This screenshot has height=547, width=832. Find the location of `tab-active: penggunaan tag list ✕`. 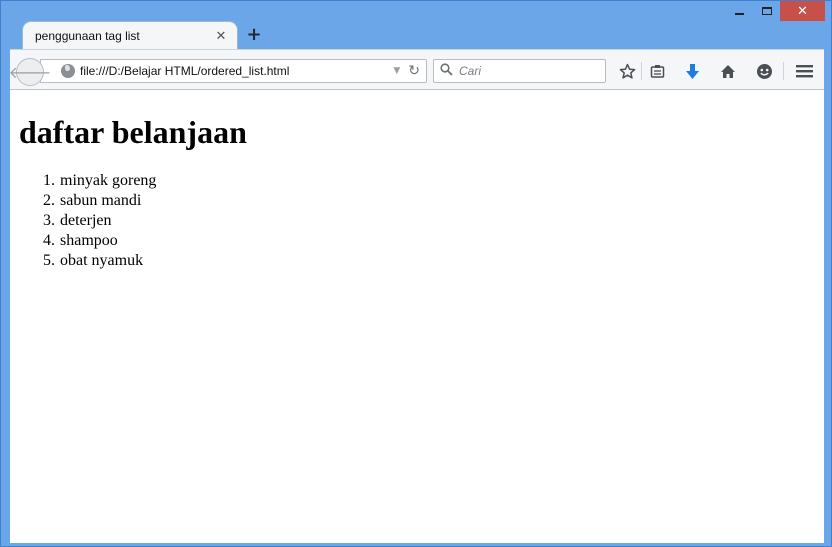

tab-active: penggunaan tag list ✕ is located at coordinates (130, 35).